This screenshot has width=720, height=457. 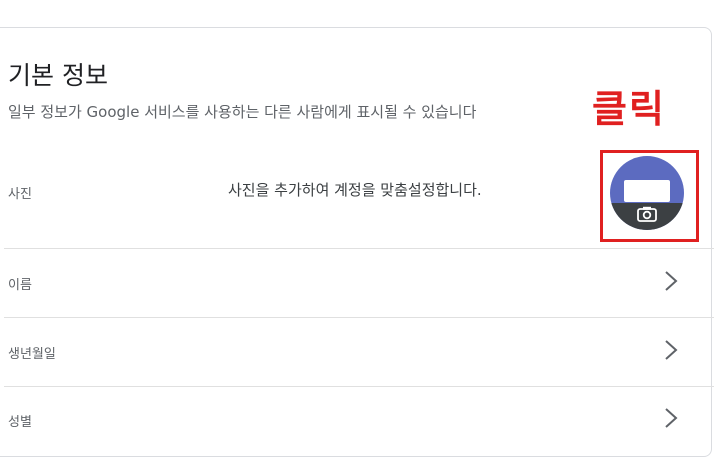 I want to click on avatar-placeholder-shape, so click(x=647, y=191).